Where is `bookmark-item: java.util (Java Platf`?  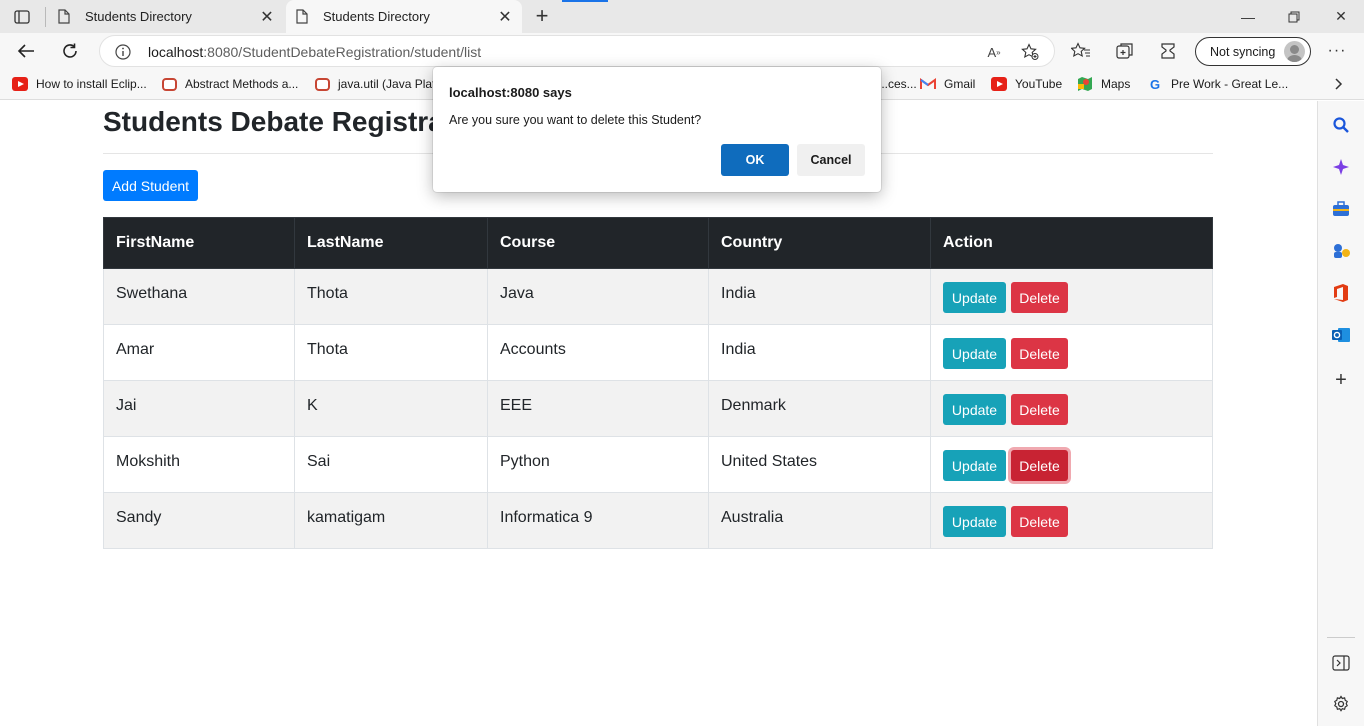 bookmark-item: java.util (Java Platf is located at coordinates (377, 84).